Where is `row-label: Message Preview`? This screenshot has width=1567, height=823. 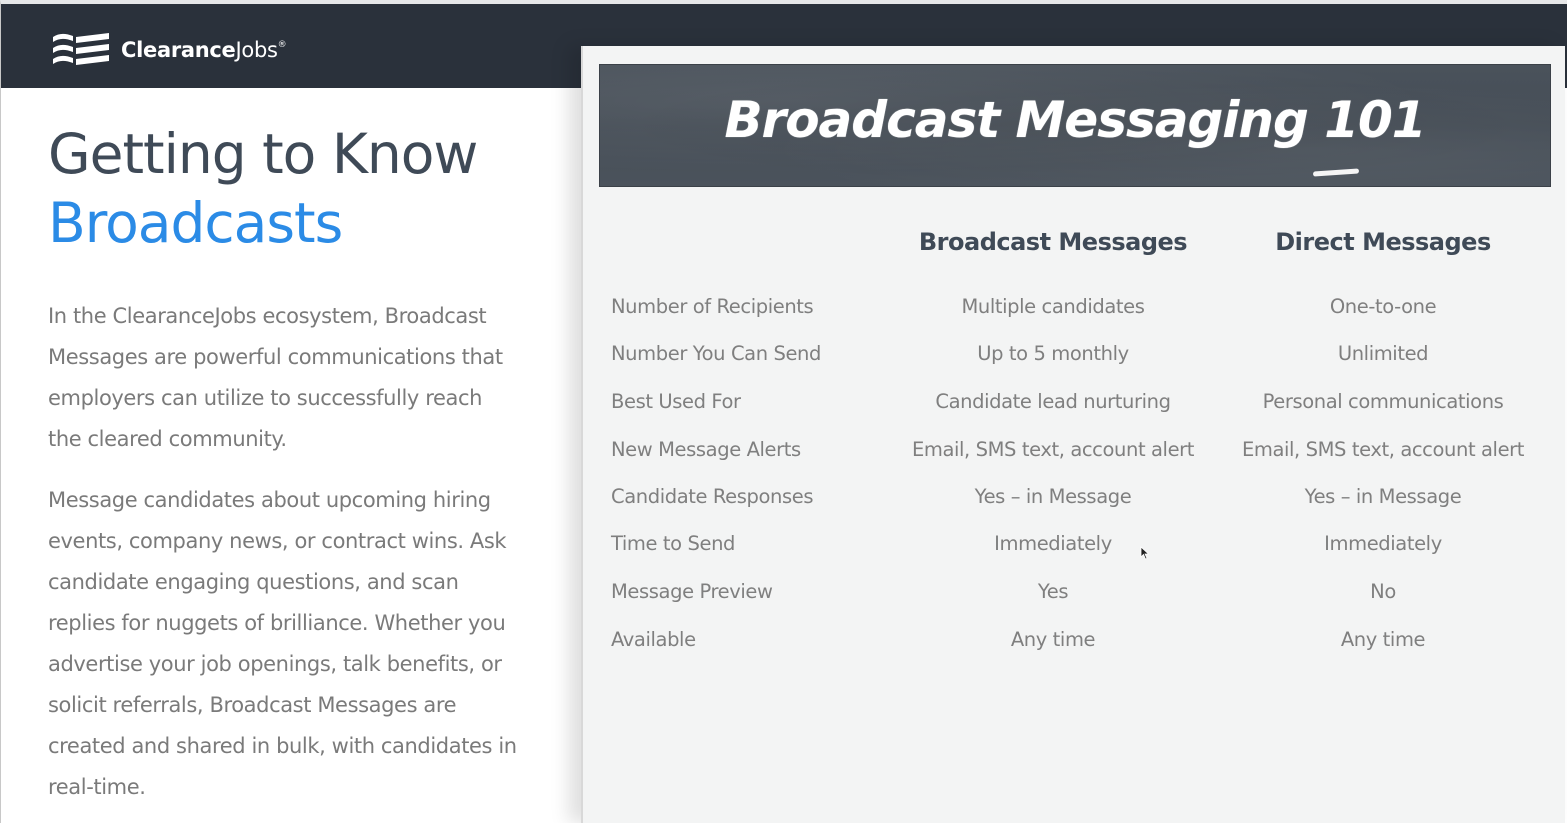
row-label: Message Preview is located at coordinates (692, 591).